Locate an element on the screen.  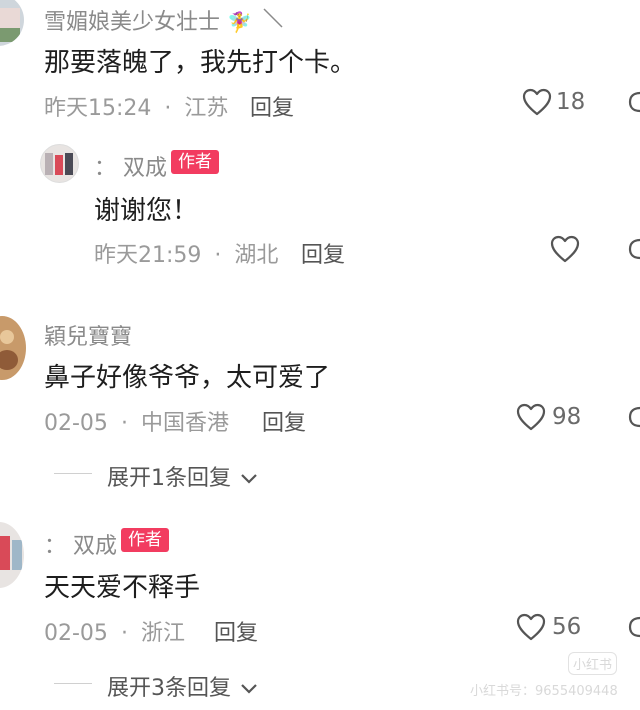
comment-meta: 02-05 · 中国香港 is located at coordinates (136, 421).